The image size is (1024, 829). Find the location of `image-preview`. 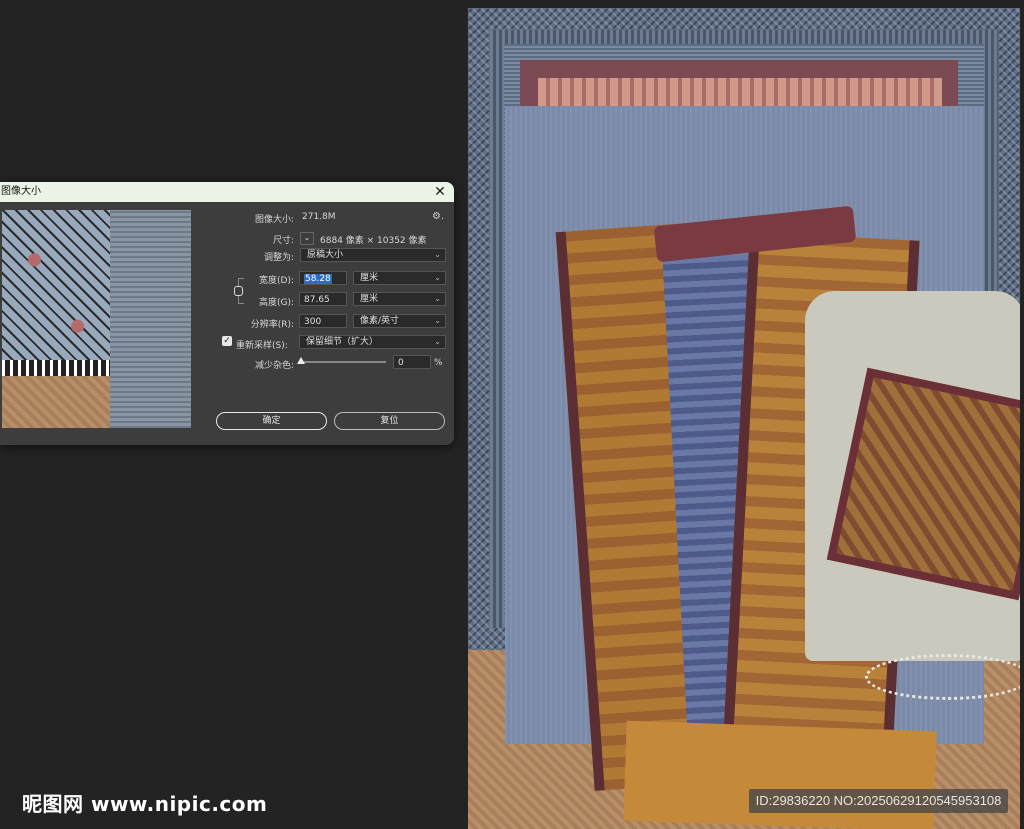

image-preview is located at coordinates (96, 319).